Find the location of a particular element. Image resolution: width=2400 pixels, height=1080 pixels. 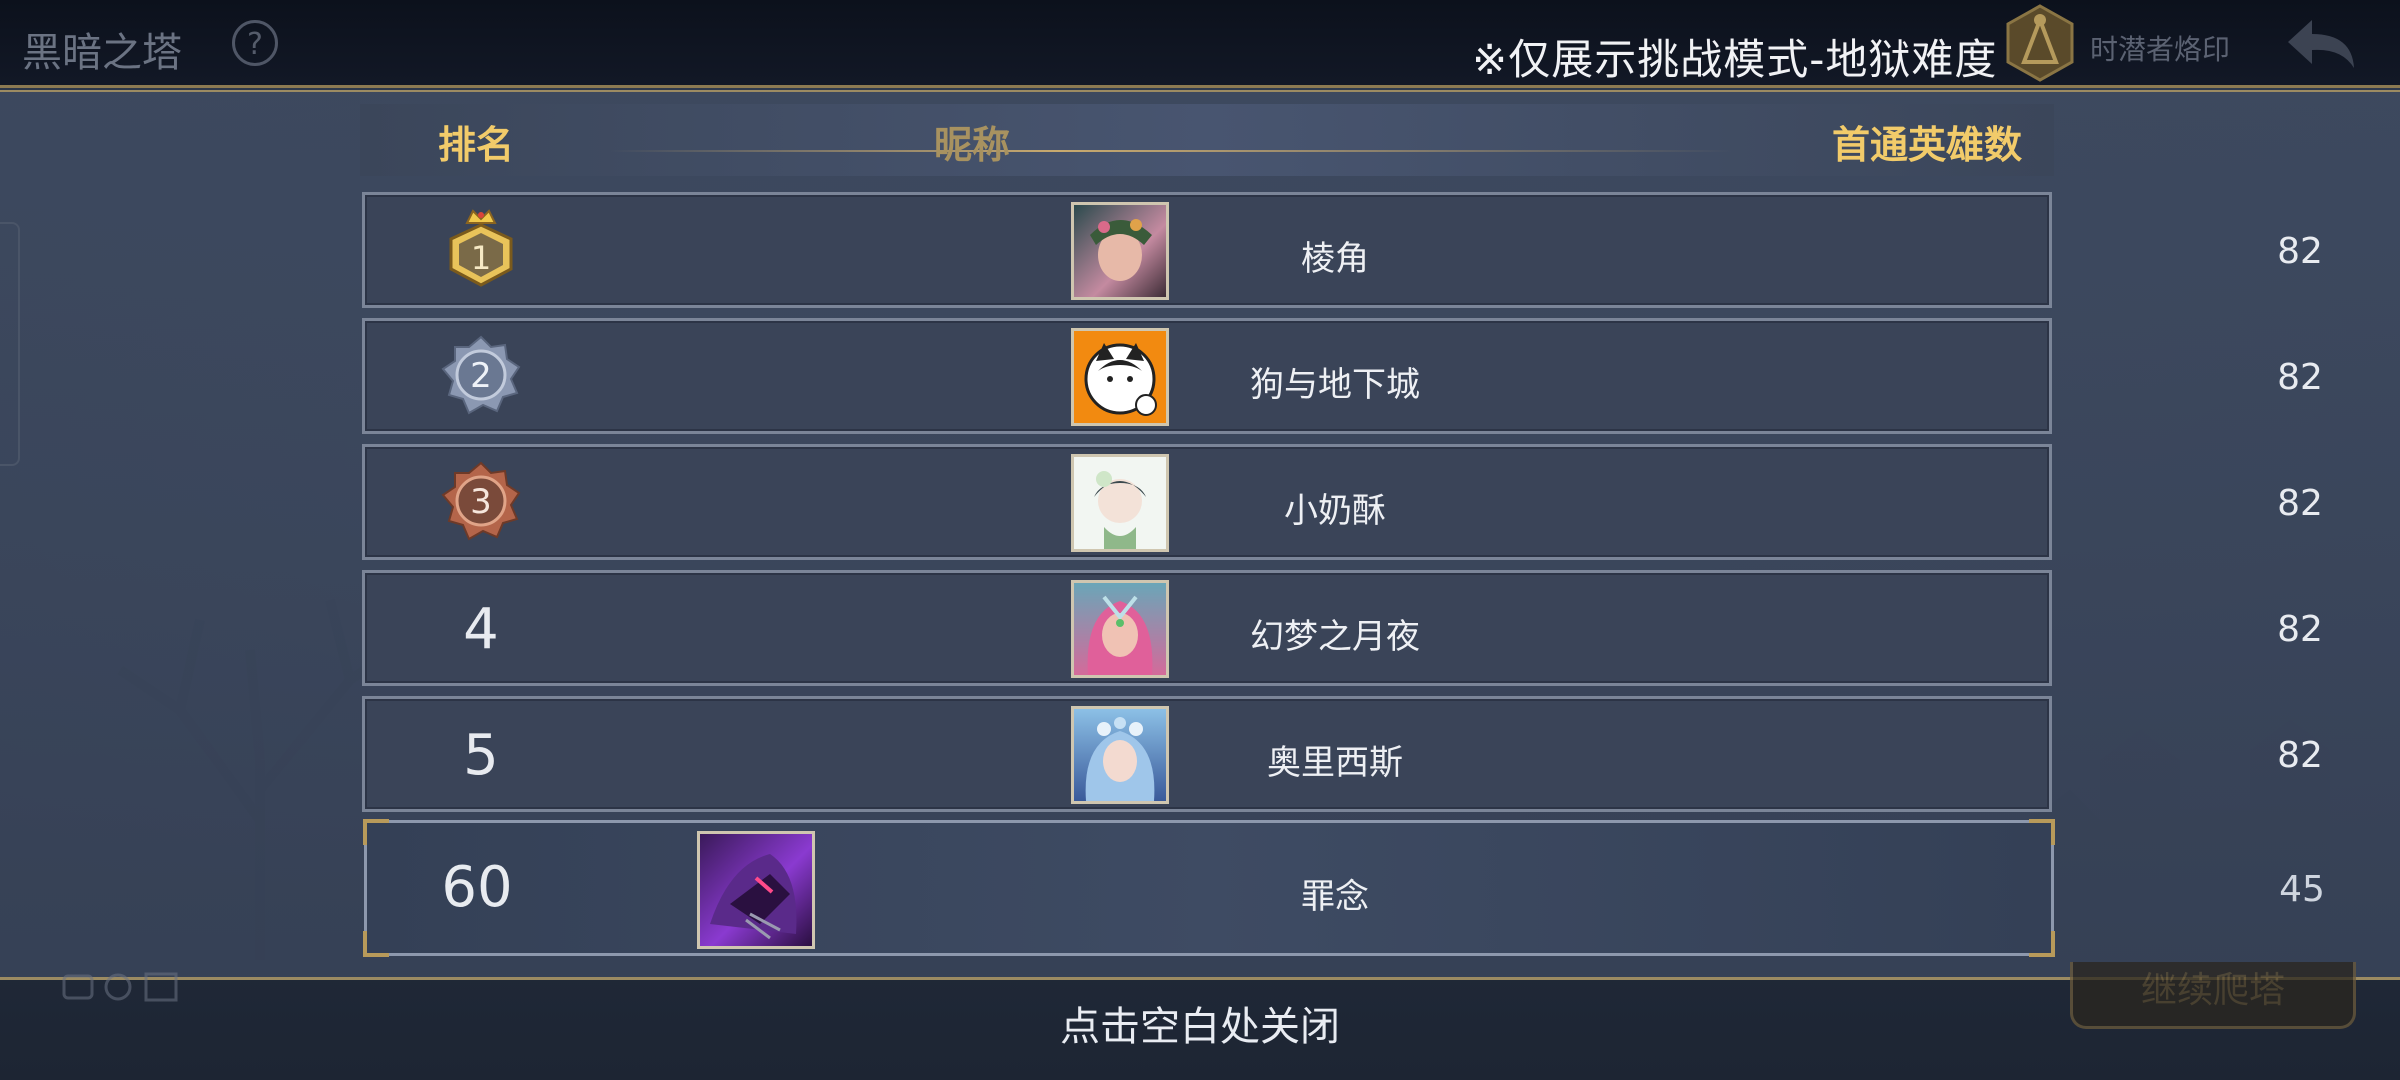

bronze-medal-icon: 3 is located at coordinates (481, 501).